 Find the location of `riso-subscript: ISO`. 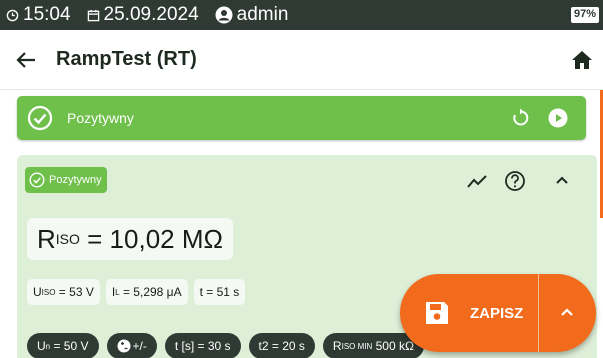

riso-subscript: ISO is located at coordinates (67, 239).